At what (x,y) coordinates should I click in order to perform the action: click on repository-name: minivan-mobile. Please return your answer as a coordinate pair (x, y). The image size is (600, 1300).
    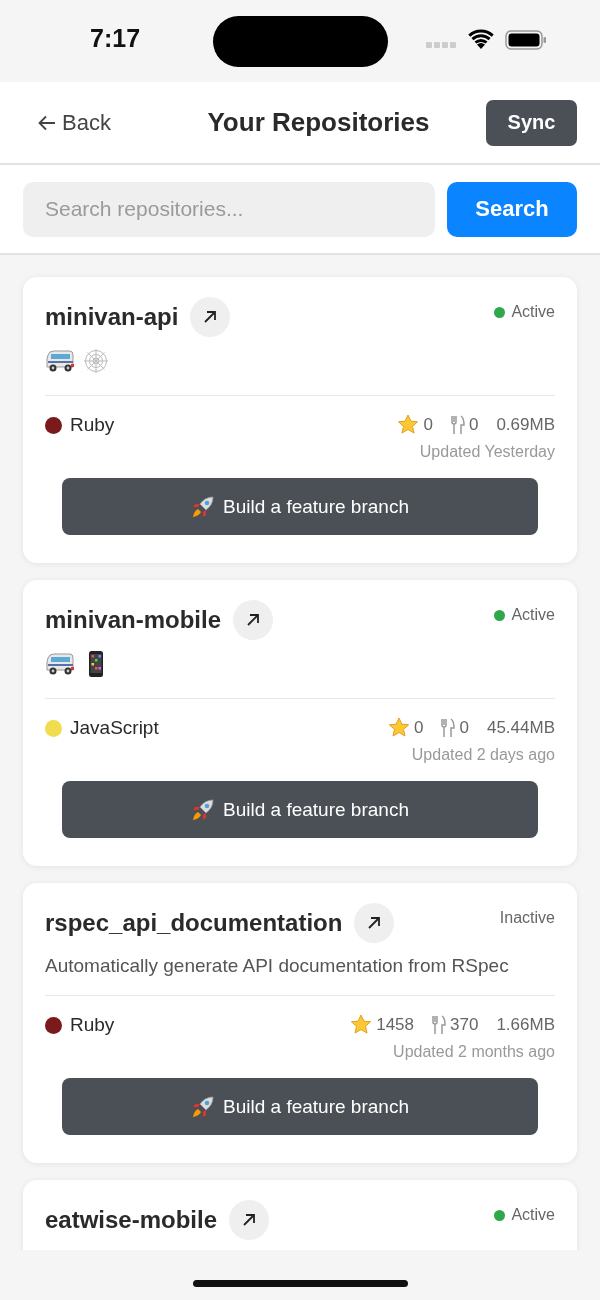
    Looking at the image, I should click on (133, 620).